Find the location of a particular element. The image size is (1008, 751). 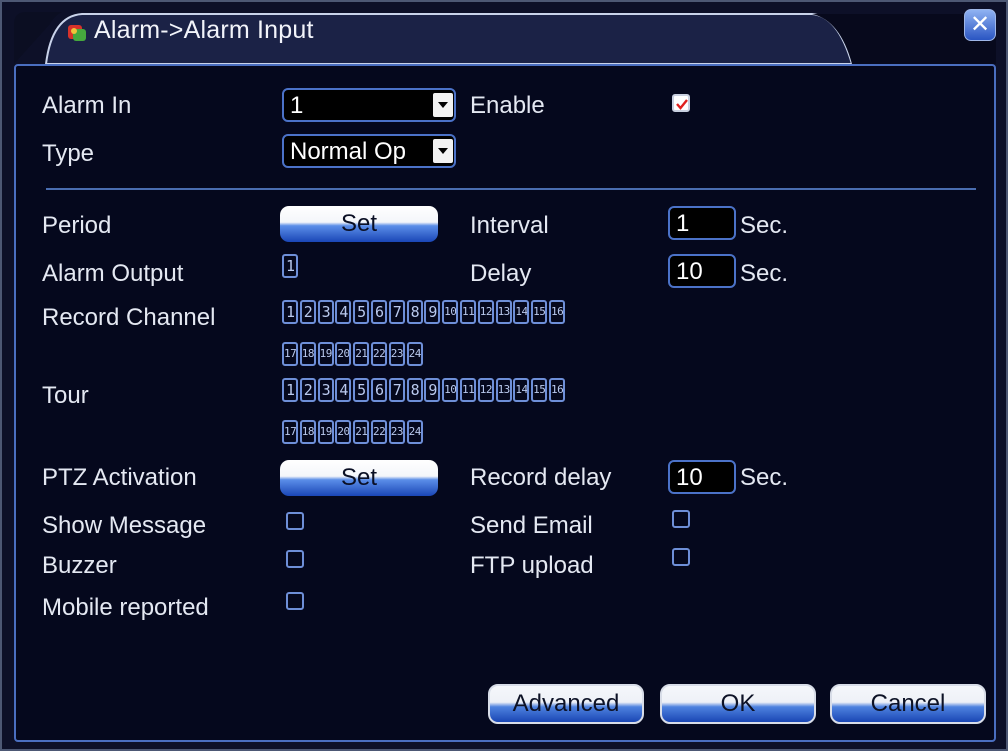

tour-chip: 7 is located at coordinates (396, 390).